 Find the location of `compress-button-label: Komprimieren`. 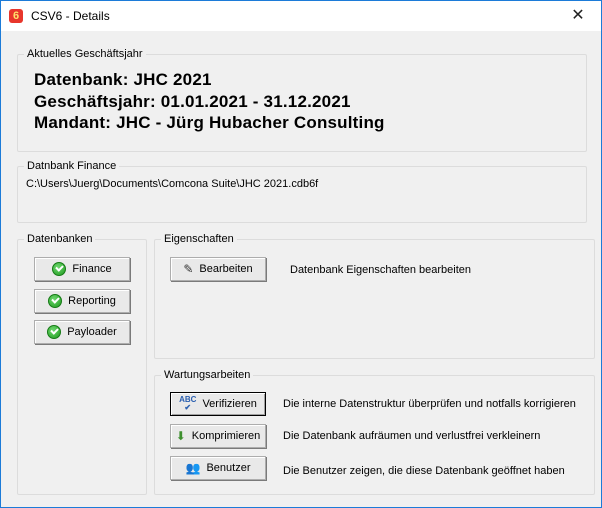

compress-button-label: Komprimieren is located at coordinates (226, 436).